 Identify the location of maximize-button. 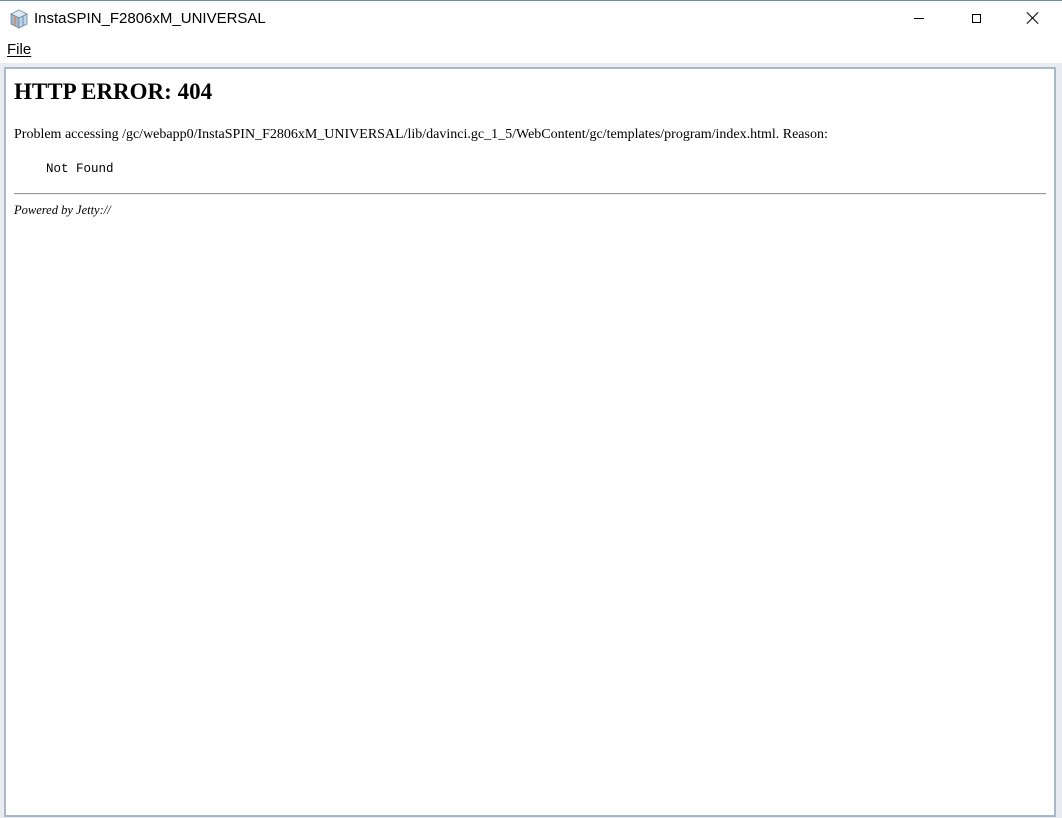
(976, 18).